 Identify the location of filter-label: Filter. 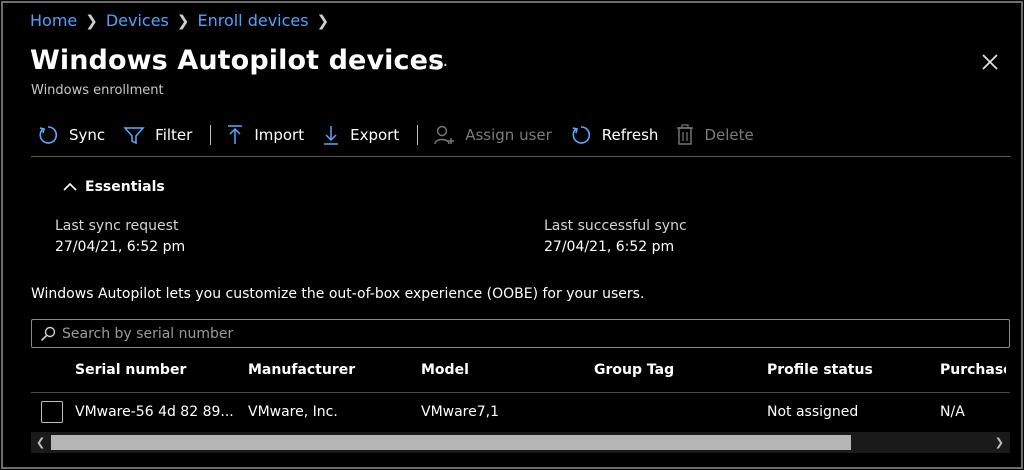
(174, 135).